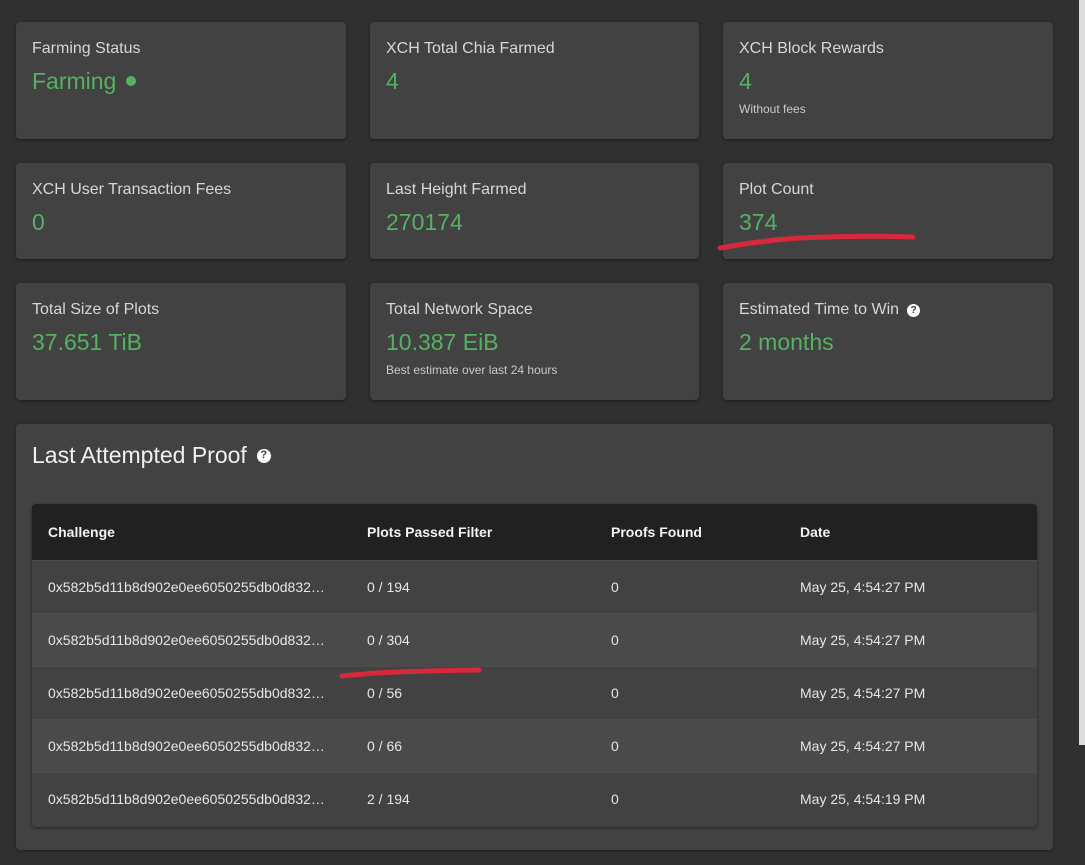 This screenshot has height=865, width=1085. What do you see at coordinates (74, 81) in the screenshot?
I see `farming-status-value: Farming` at bounding box center [74, 81].